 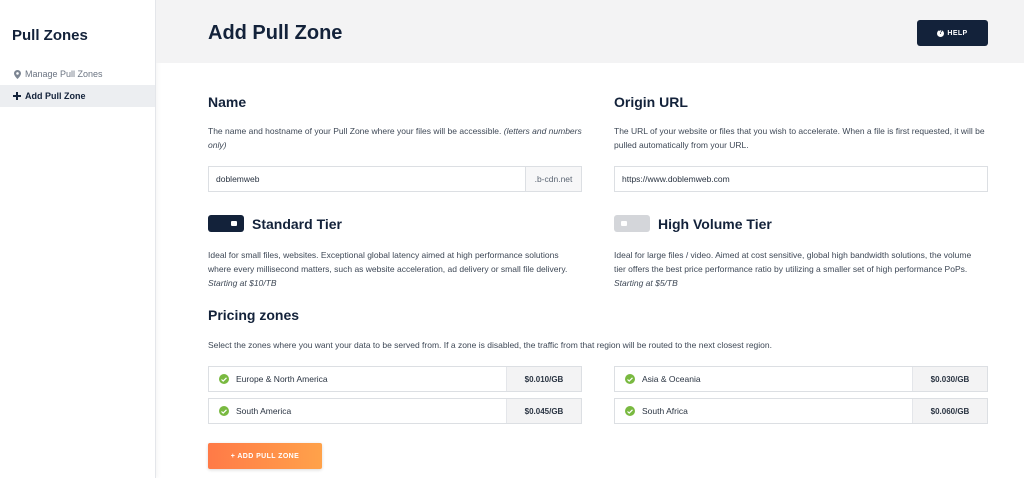 I want to click on zone-name: South America, so click(x=264, y=411).